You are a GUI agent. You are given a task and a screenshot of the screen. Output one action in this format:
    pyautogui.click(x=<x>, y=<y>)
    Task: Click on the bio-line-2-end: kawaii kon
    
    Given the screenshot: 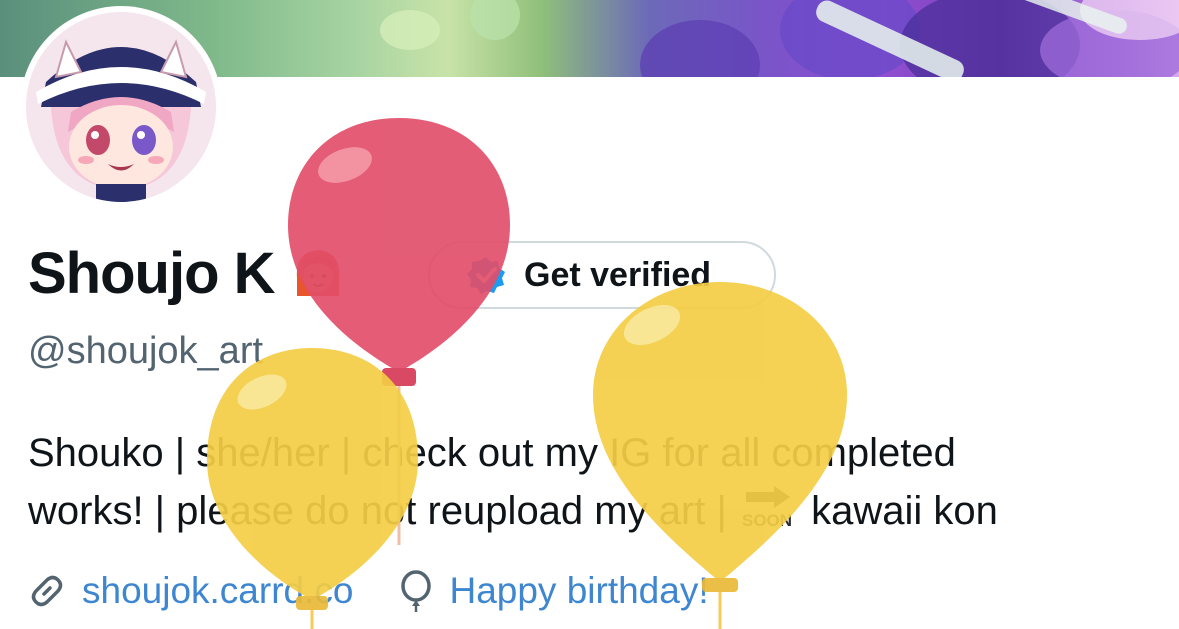 What is the action you would take?
    pyautogui.click(x=899, y=511)
    